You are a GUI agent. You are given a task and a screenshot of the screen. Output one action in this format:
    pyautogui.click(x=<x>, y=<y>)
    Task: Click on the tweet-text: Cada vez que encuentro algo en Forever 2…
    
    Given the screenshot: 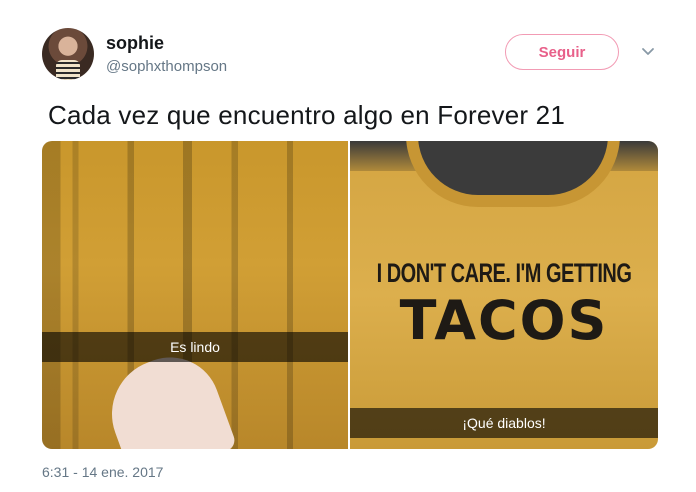 What is the action you would take?
    pyautogui.click(x=306, y=115)
    